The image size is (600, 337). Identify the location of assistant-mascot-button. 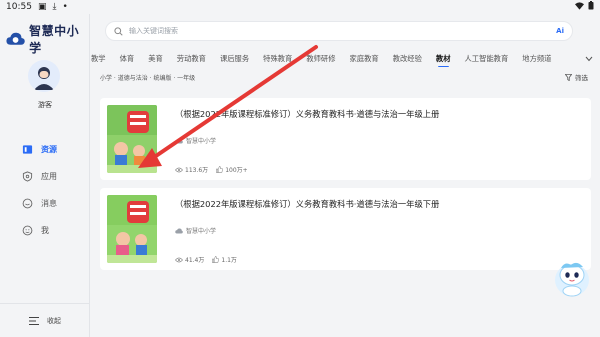
(572, 278).